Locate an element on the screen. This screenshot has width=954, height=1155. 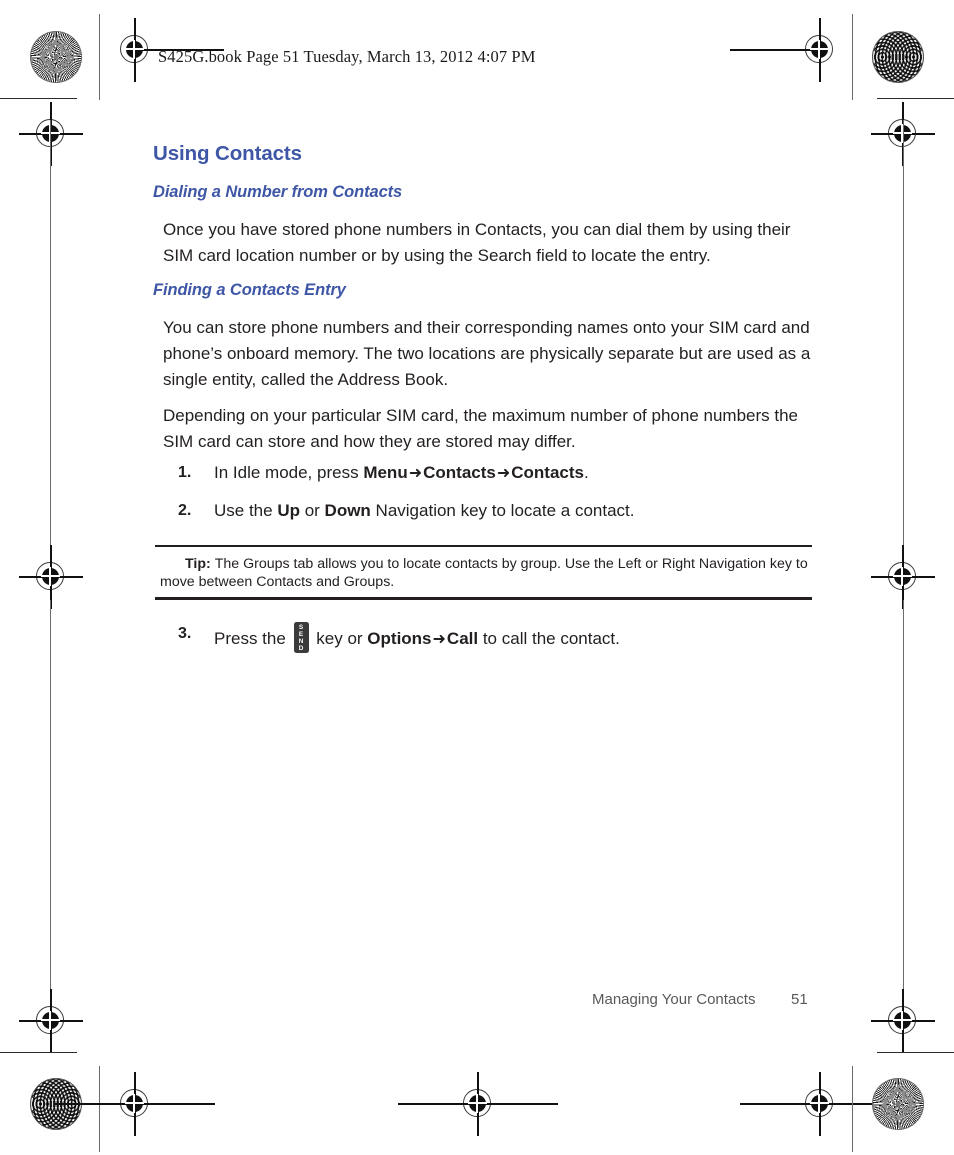
step-2-bold-down: Down is located at coordinates (347, 510).